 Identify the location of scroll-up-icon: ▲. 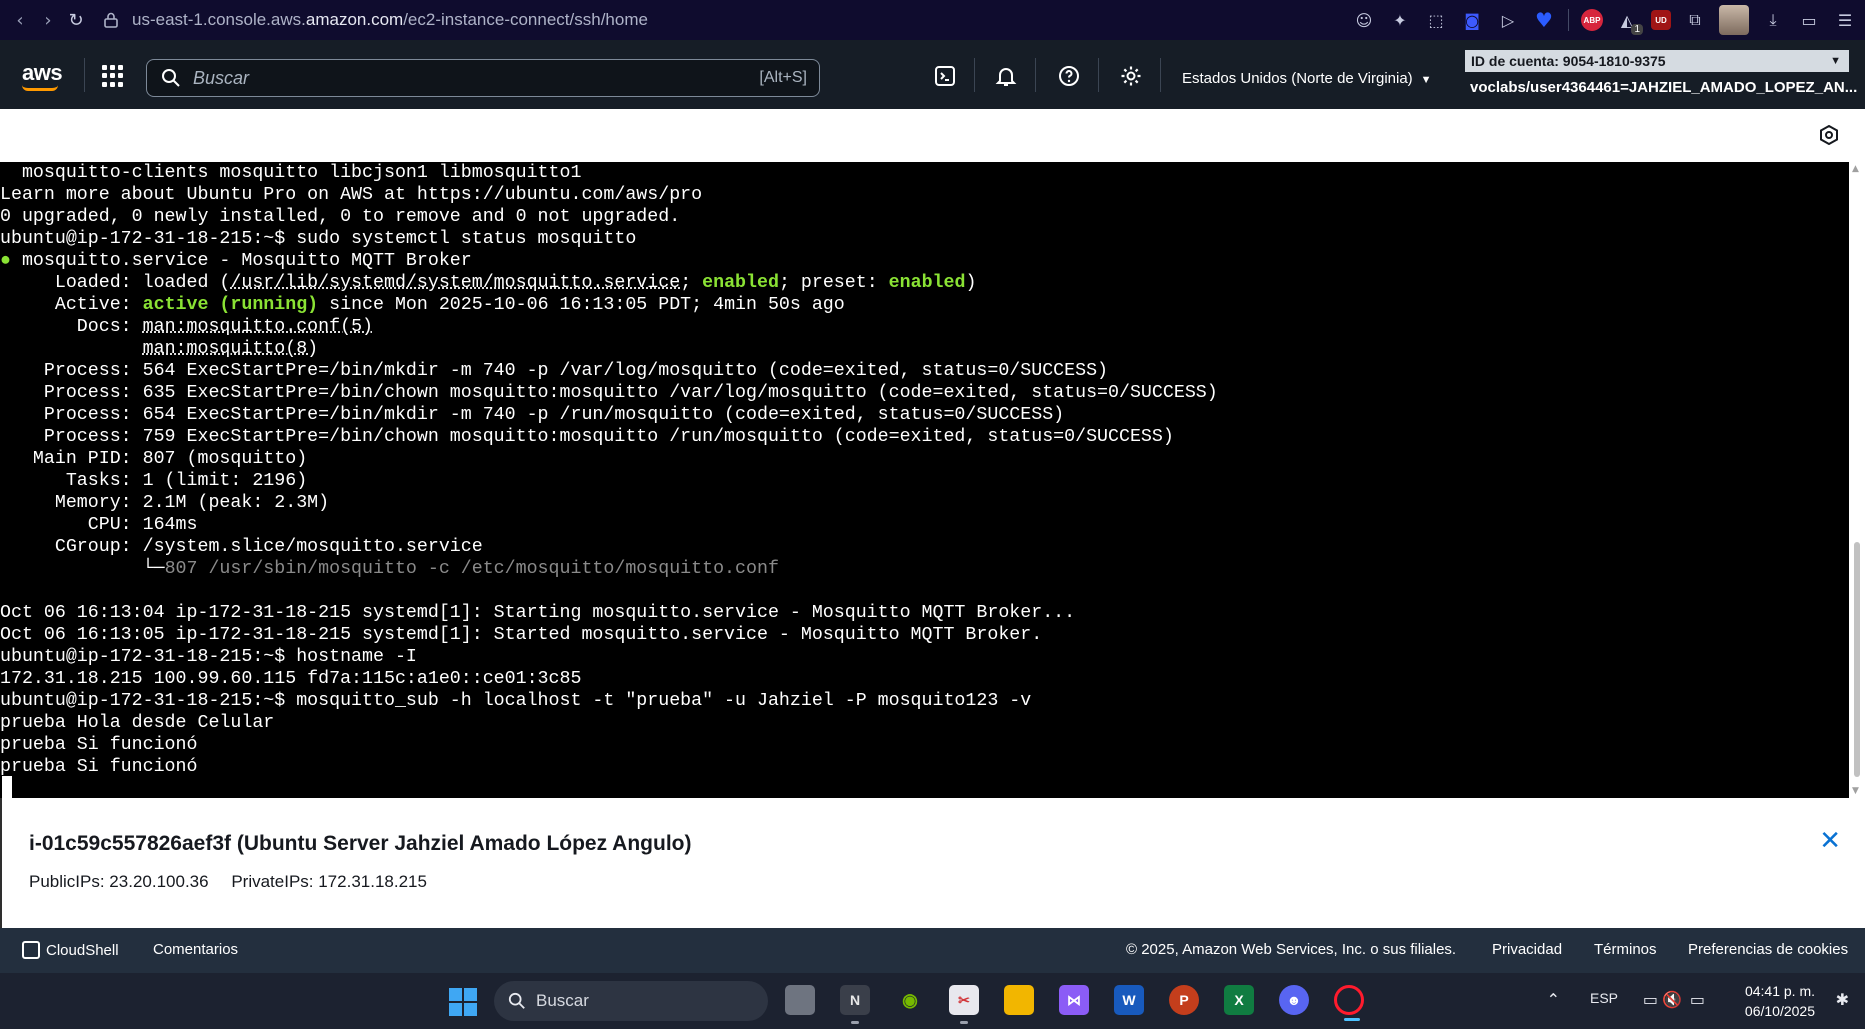
(1855, 169).